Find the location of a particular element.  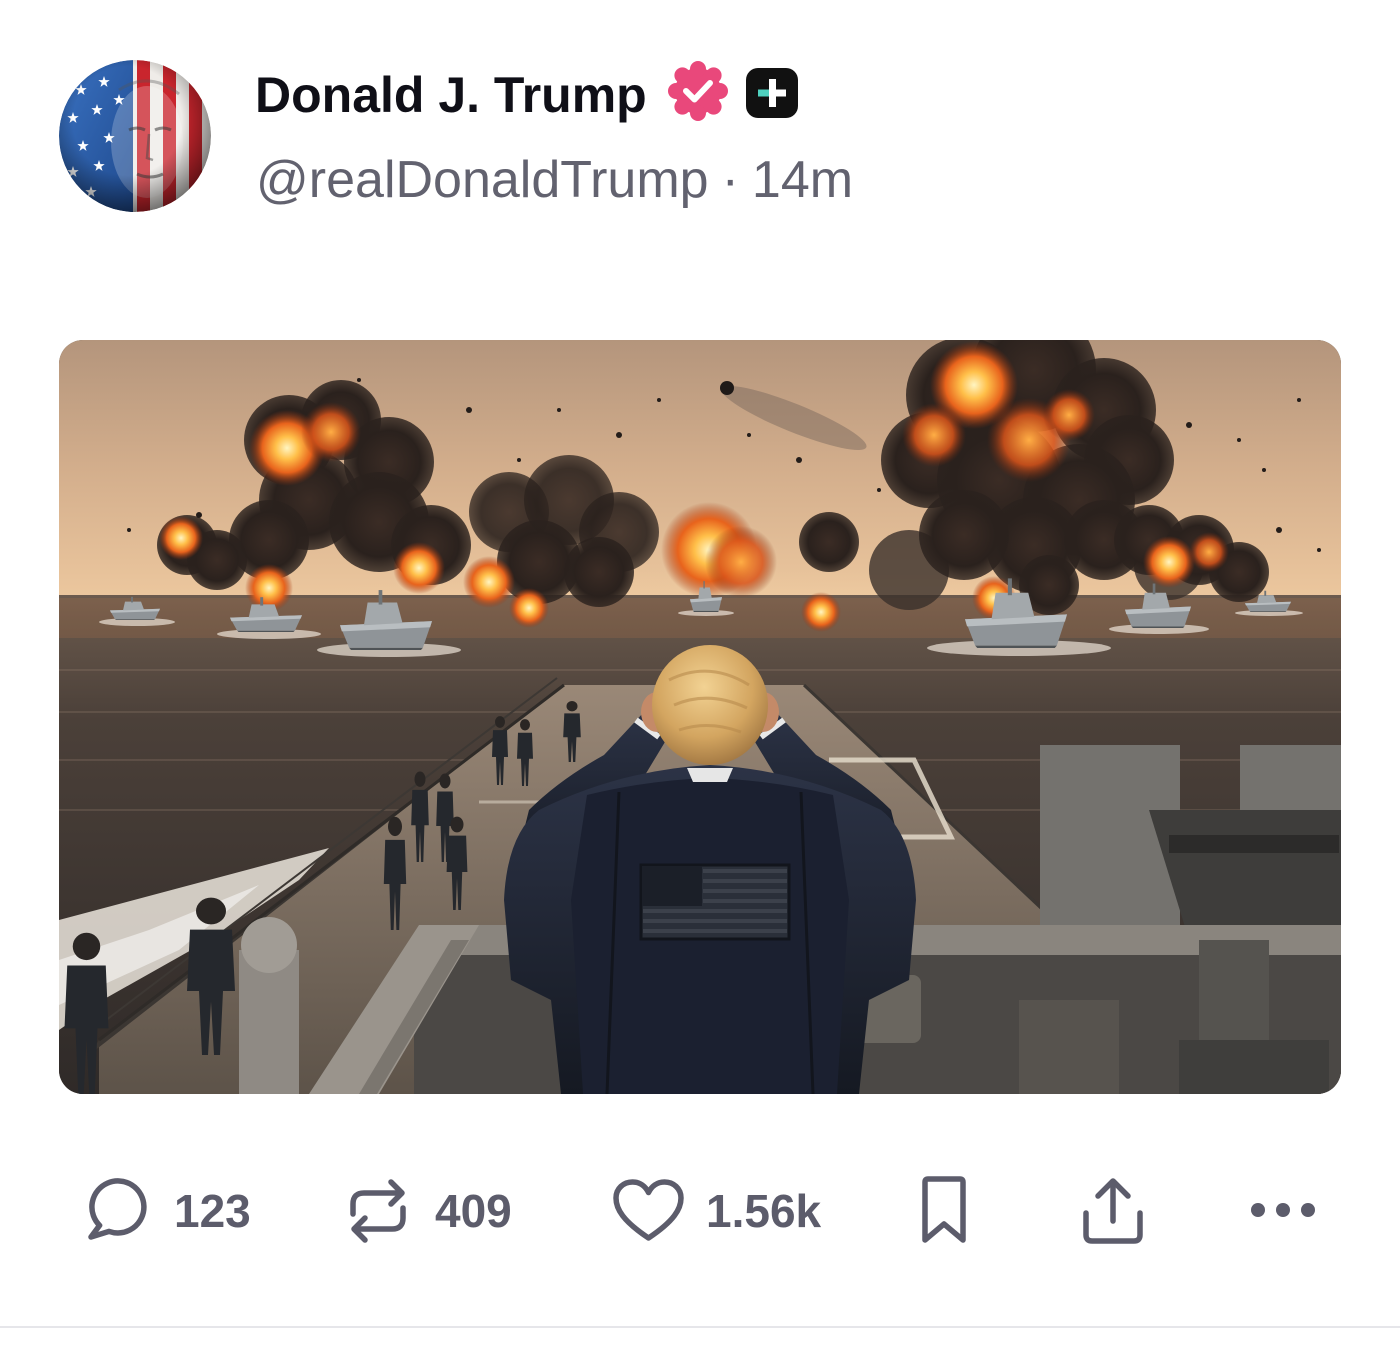

like-button: 1.56k is located at coordinates (718, 1210).